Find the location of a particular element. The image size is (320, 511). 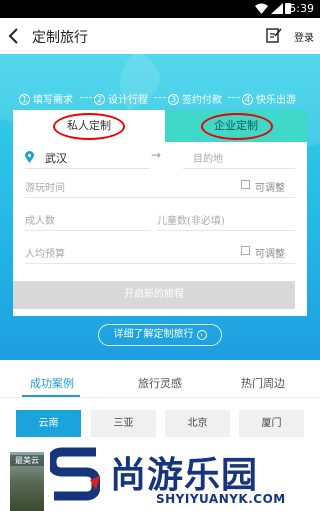

status-time: 5:39 is located at coordinates (301, 8).